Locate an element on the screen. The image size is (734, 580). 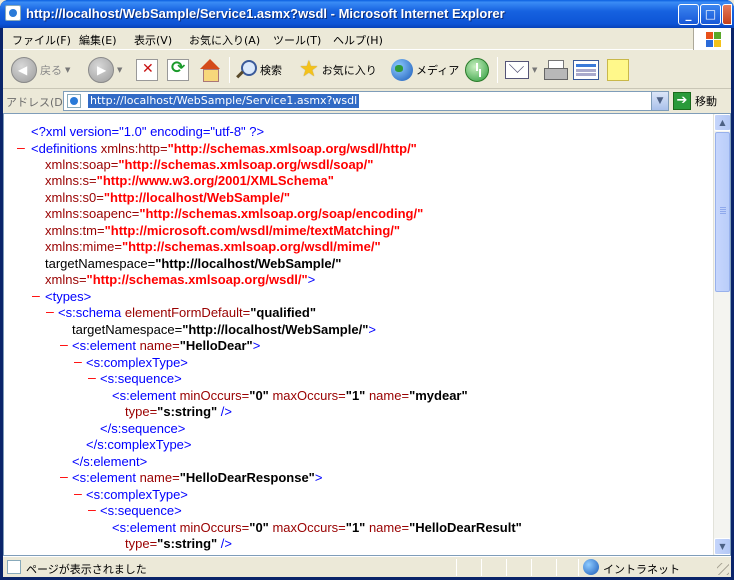
forward-button: ▼ is located at coordinates (105, 70).